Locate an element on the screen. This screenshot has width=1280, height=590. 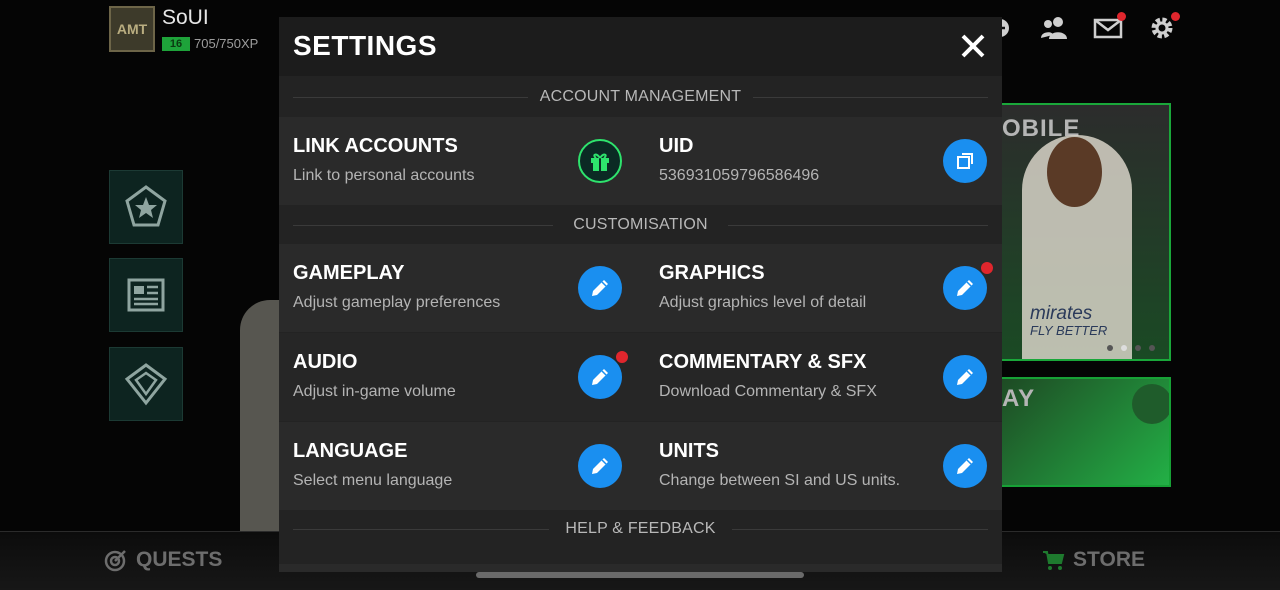
audio-title: AUDIO is located at coordinates (325, 362).